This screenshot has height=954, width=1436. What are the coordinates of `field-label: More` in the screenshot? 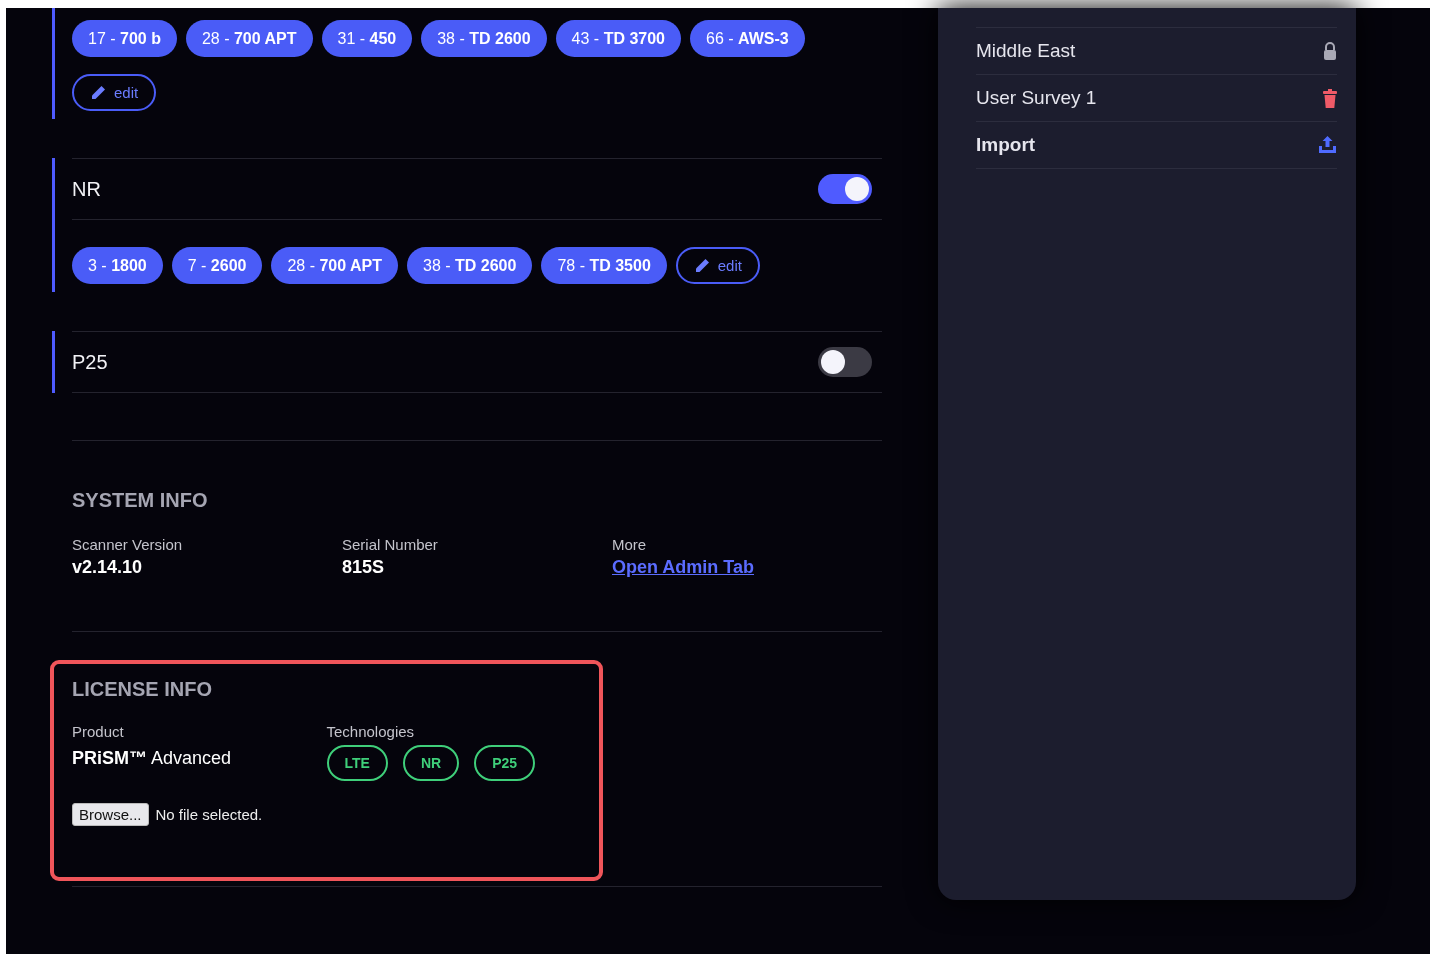 It's located at (630, 544).